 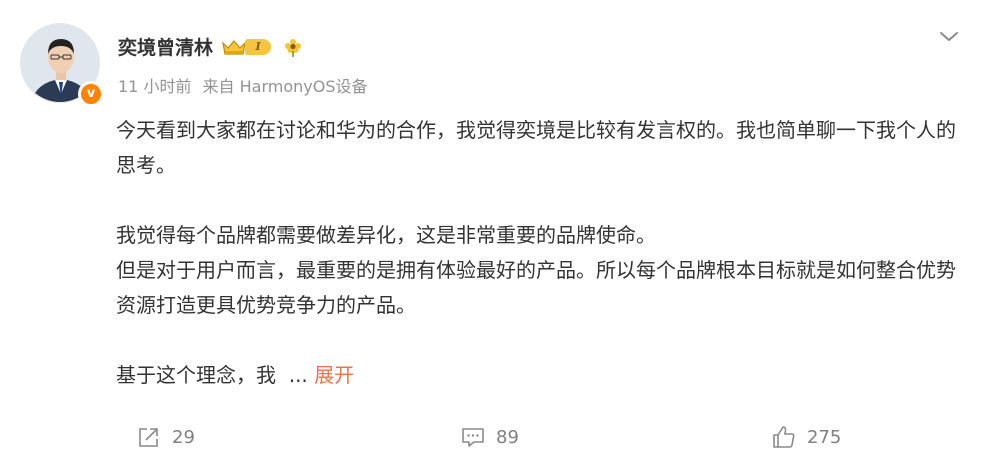 What do you see at coordinates (489, 437) in the screenshot?
I see `comment-button: 89` at bounding box center [489, 437].